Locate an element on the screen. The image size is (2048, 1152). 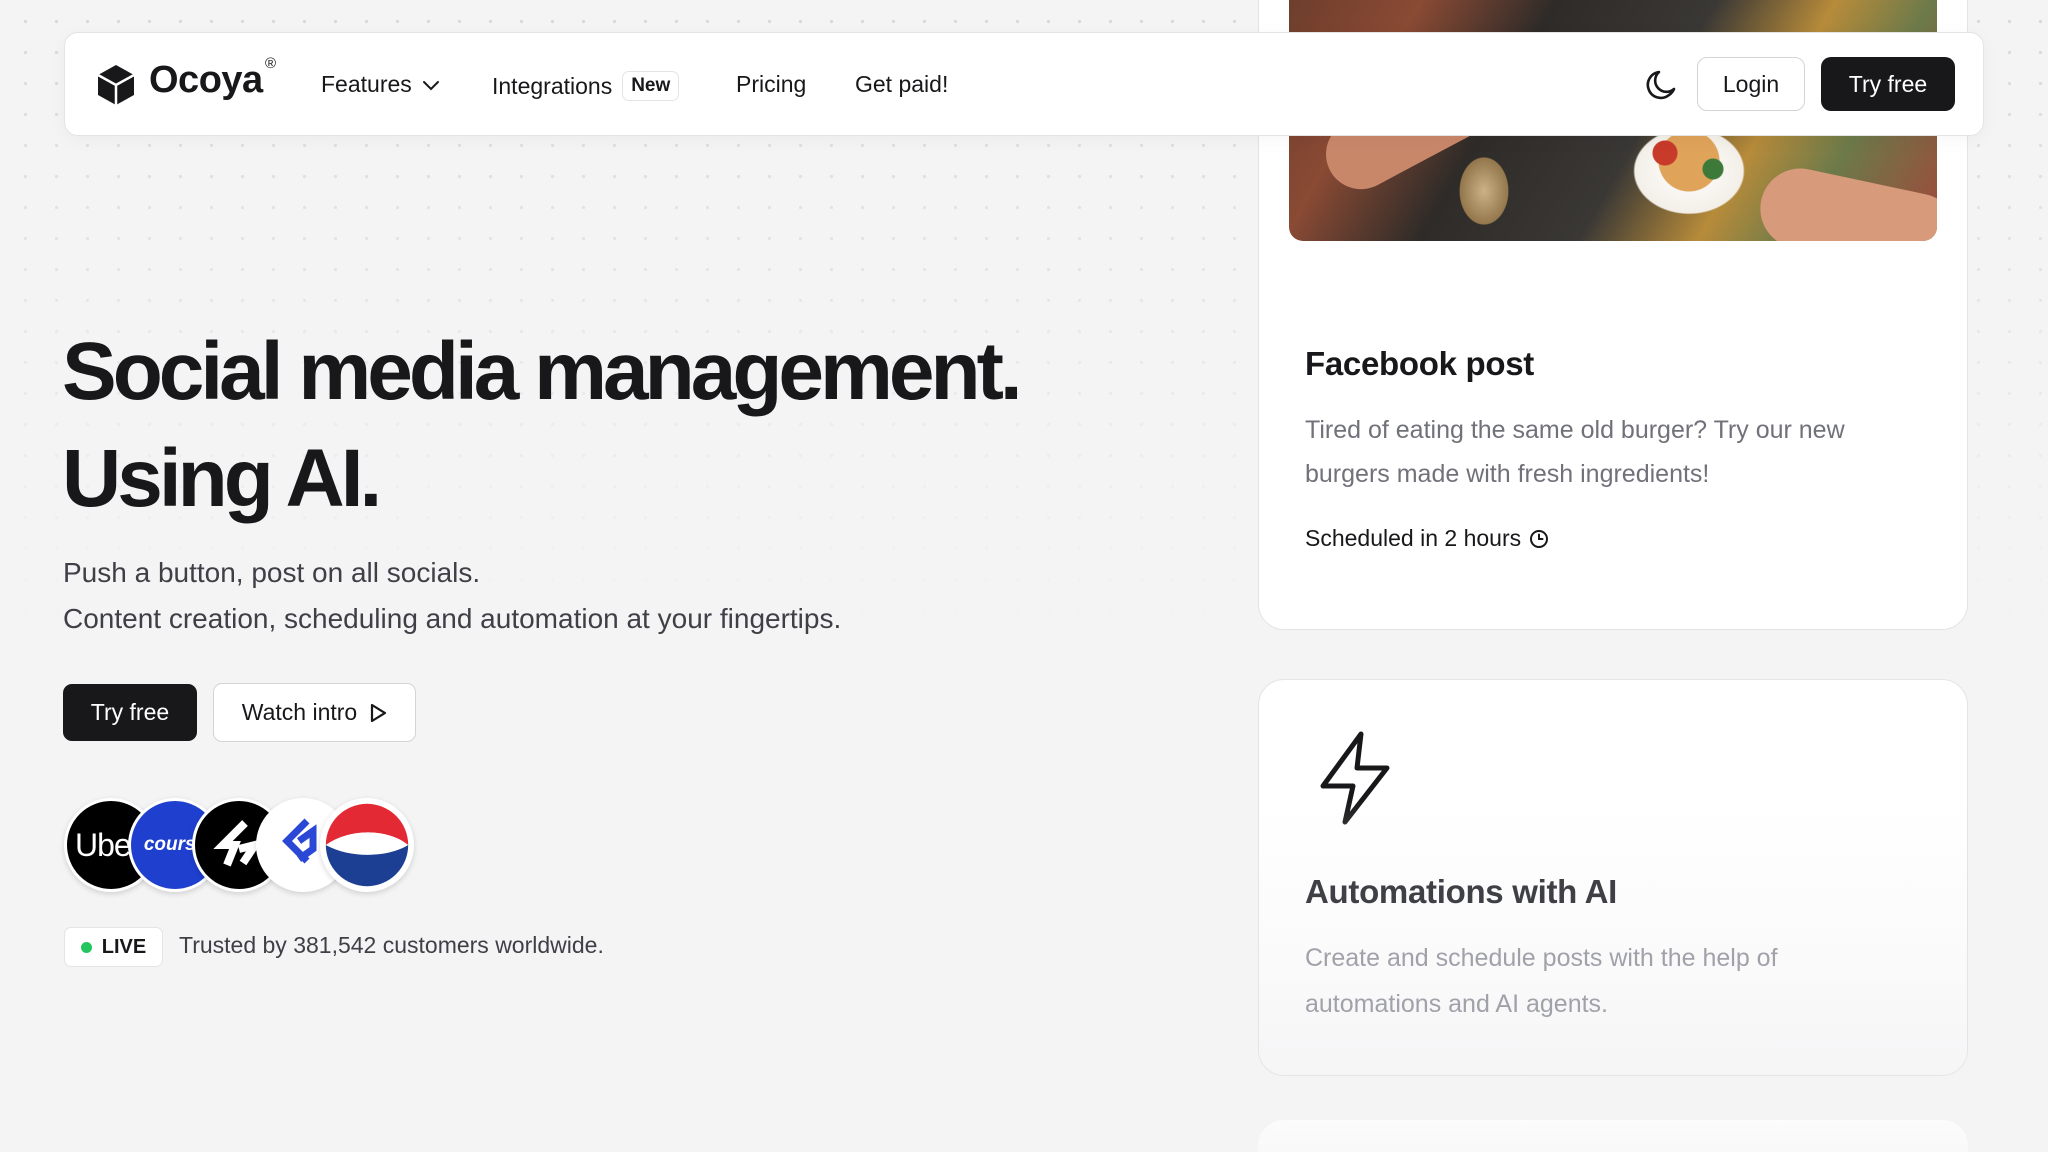
logo-text: Ocoya is located at coordinates (206, 80).